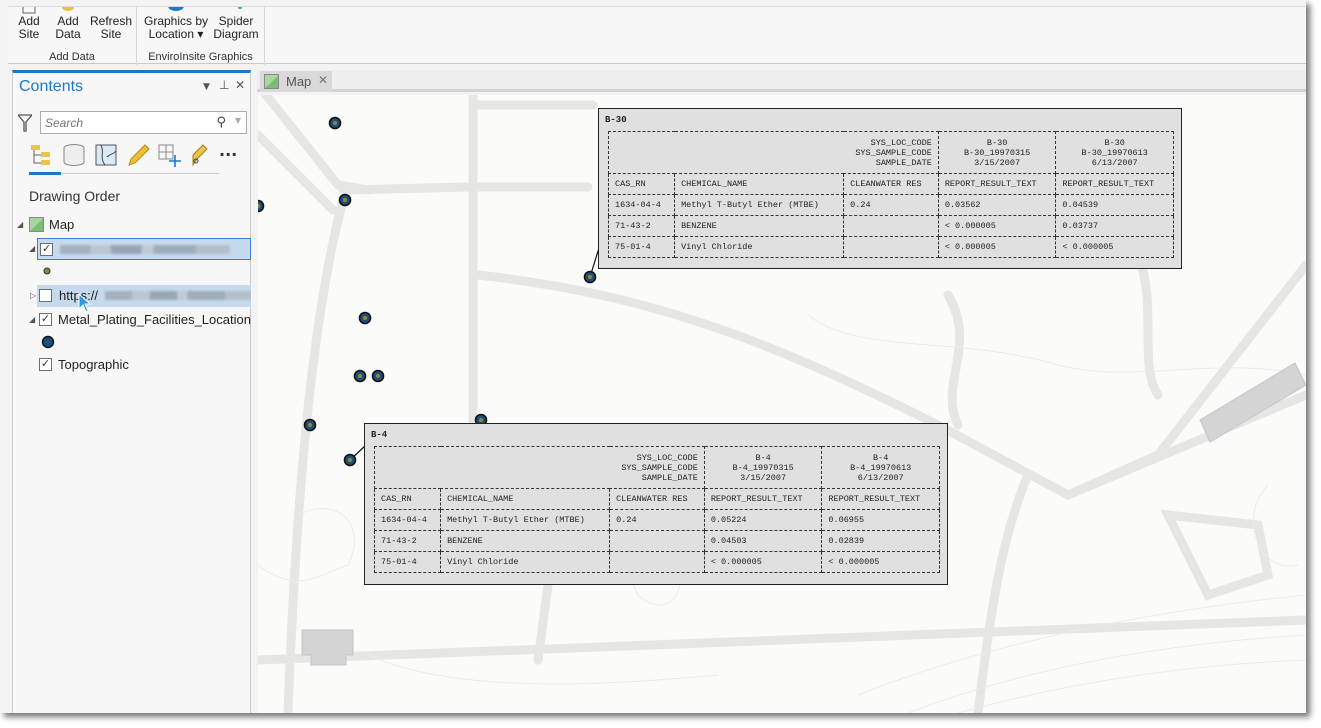  I want to click on graphics-by-location-button: Graphics by Location ▾, so click(176, 24).